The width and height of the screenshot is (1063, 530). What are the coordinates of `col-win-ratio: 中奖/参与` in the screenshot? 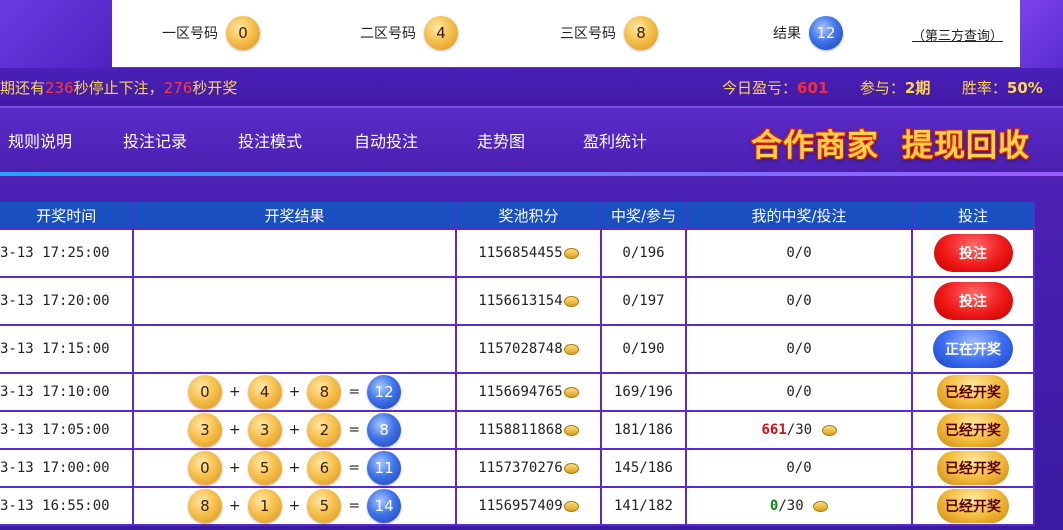 It's located at (644, 216).